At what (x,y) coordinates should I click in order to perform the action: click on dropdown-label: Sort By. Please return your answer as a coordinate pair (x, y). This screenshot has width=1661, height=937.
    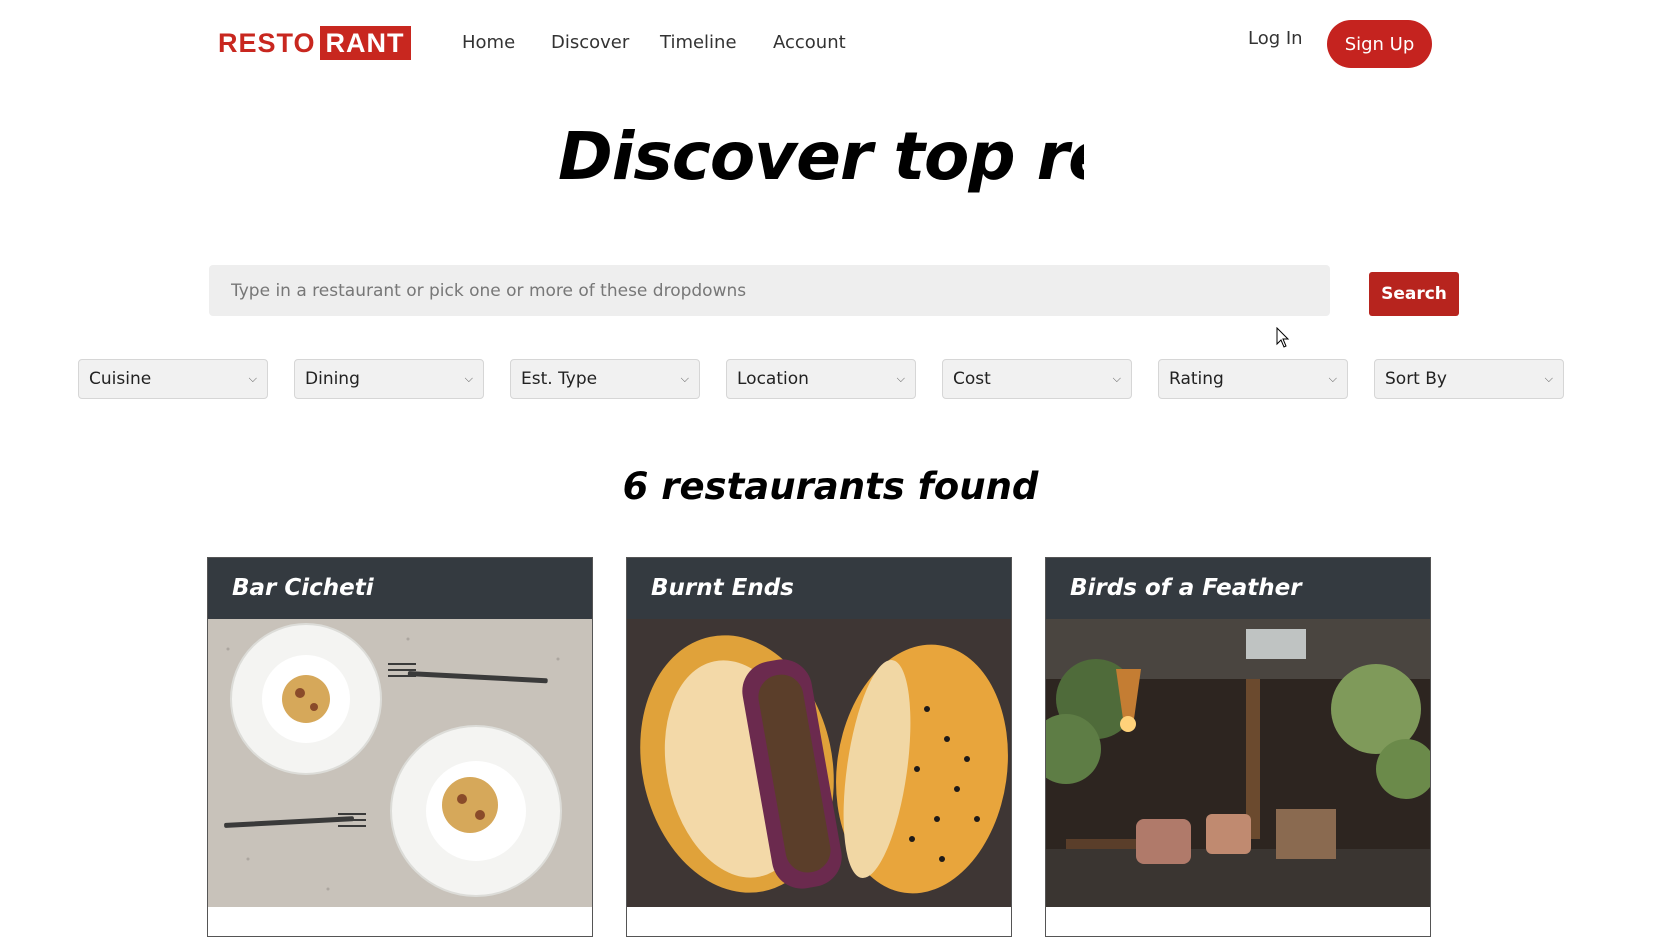
    Looking at the image, I should click on (1416, 379).